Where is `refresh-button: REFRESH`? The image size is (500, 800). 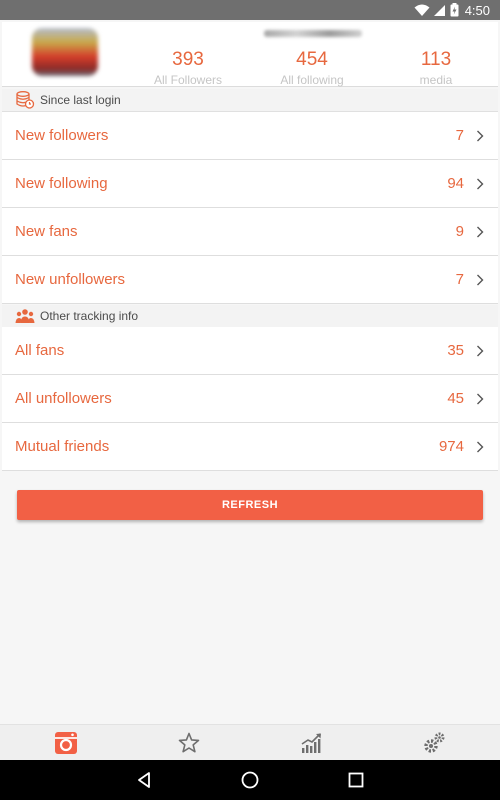 refresh-button: REFRESH is located at coordinates (250, 505).